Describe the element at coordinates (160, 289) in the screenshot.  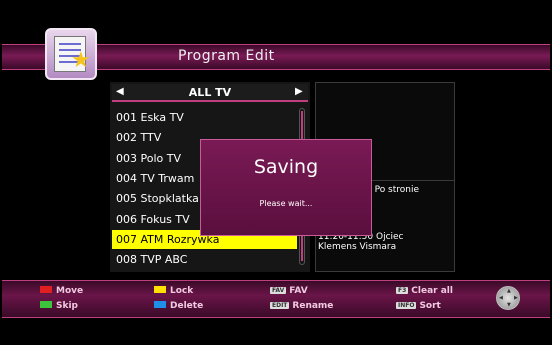
I see `yellow-key-icon` at that location.